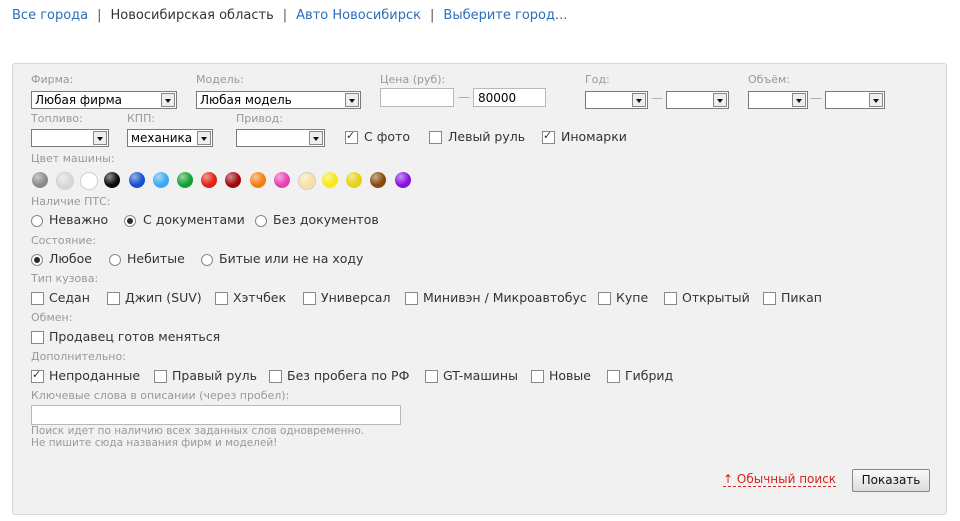 The width and height of the screenshot is (960, 521). I want to click on gt-cars-checkbox, so click(431, 376).